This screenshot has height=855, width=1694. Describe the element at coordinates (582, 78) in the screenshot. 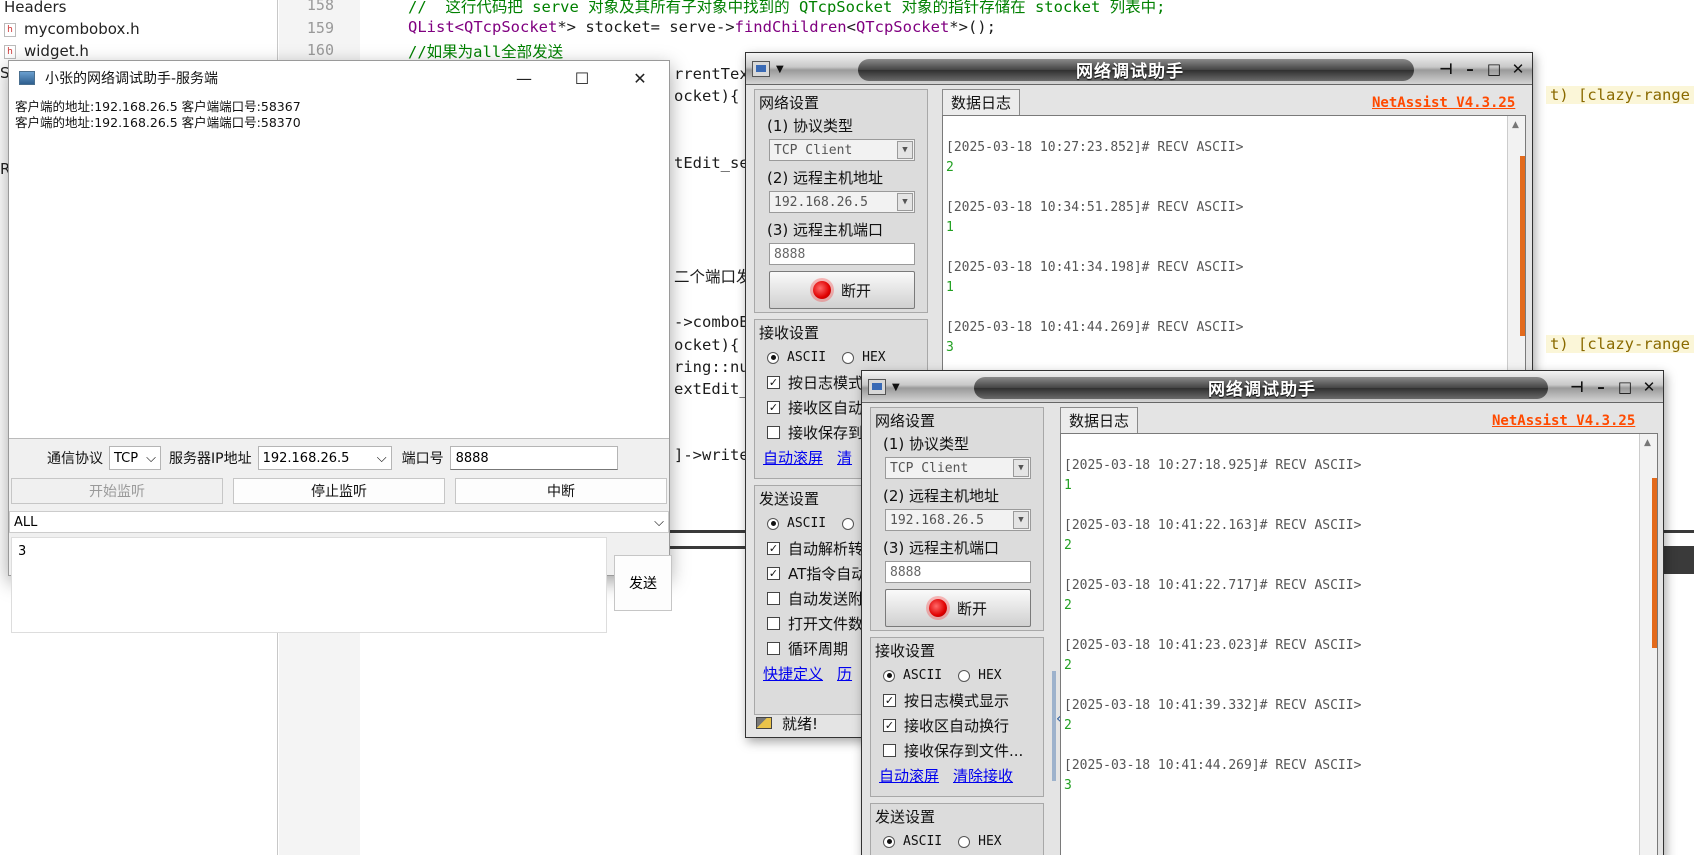

I see `maximize-icon: ☐` at that location.